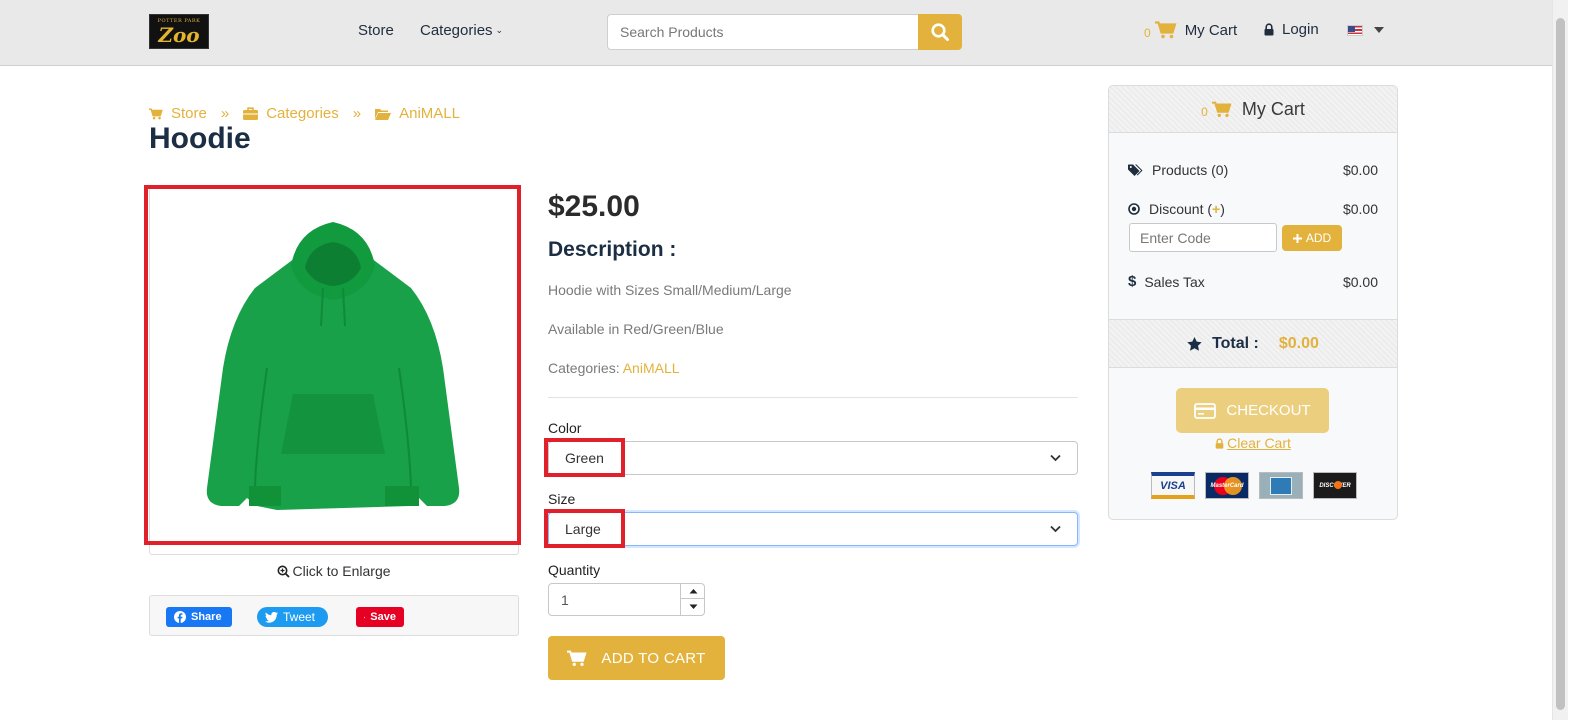 The image size is (1595, 720). I want to click on facebook-share-label: Share, so click(206, 617).